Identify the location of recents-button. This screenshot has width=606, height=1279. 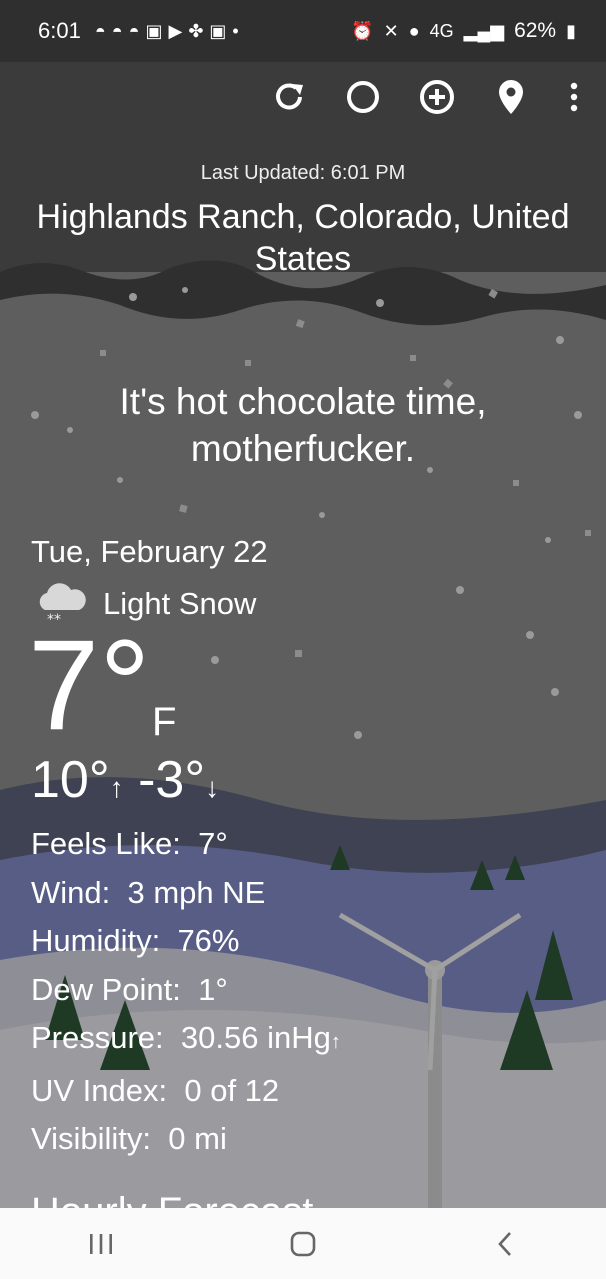
(101, 1244).